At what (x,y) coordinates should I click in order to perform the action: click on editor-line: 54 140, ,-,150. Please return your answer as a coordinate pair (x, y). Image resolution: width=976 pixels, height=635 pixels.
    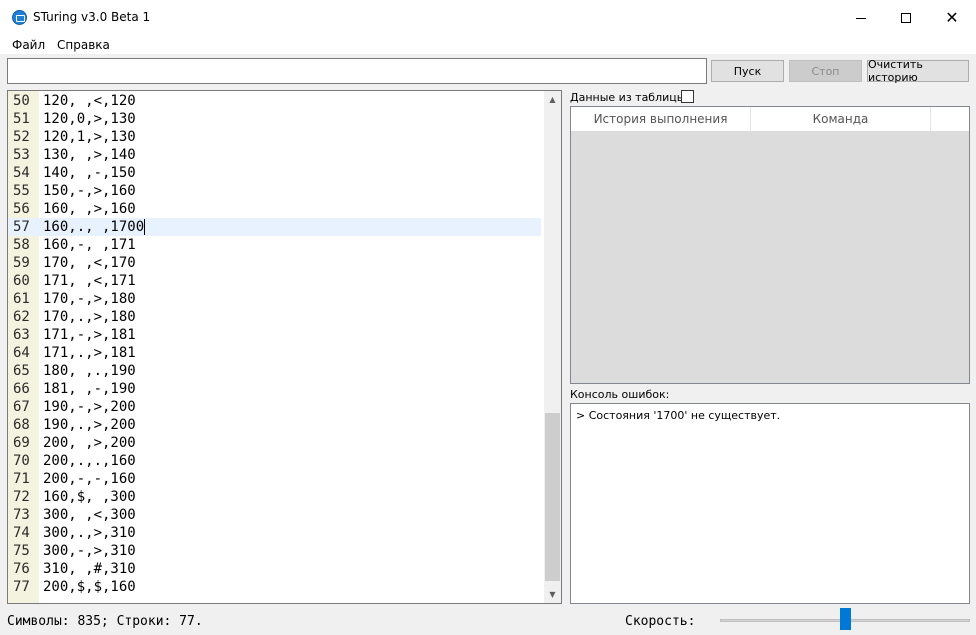
    Looking at the image, I should click on (274, 173).